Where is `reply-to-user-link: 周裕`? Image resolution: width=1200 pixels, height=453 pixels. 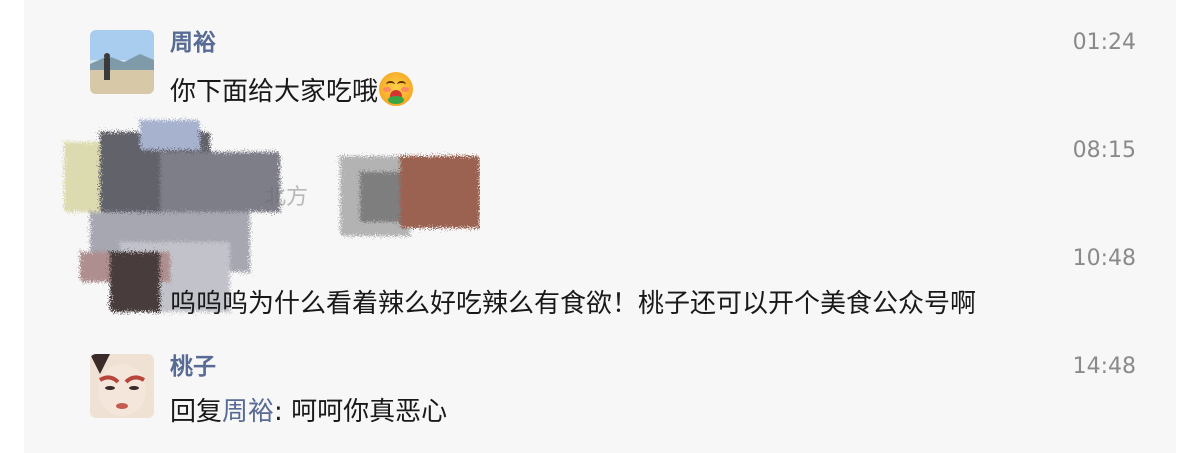 reply-to-user-link: 周裕 is located at coordinates (248, 412).